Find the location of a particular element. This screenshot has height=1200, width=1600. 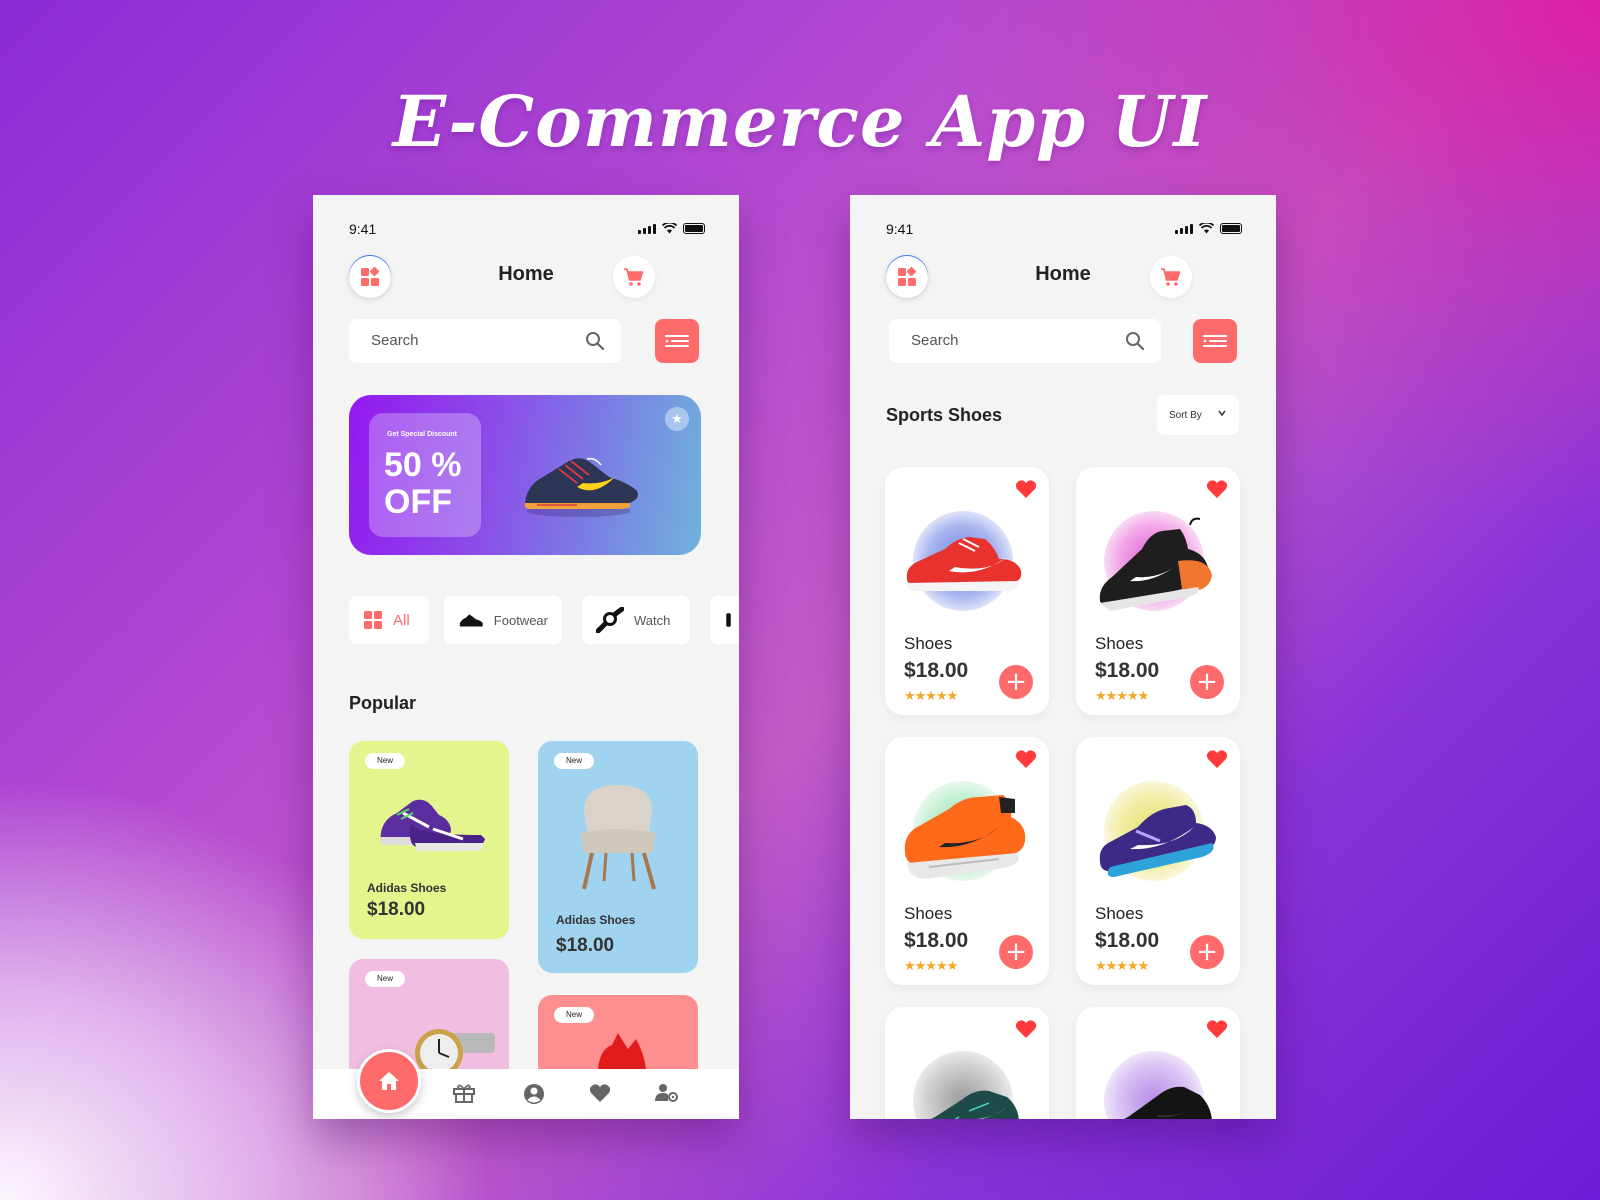

status-time: 9:41 is located at coordinates (363, 229).